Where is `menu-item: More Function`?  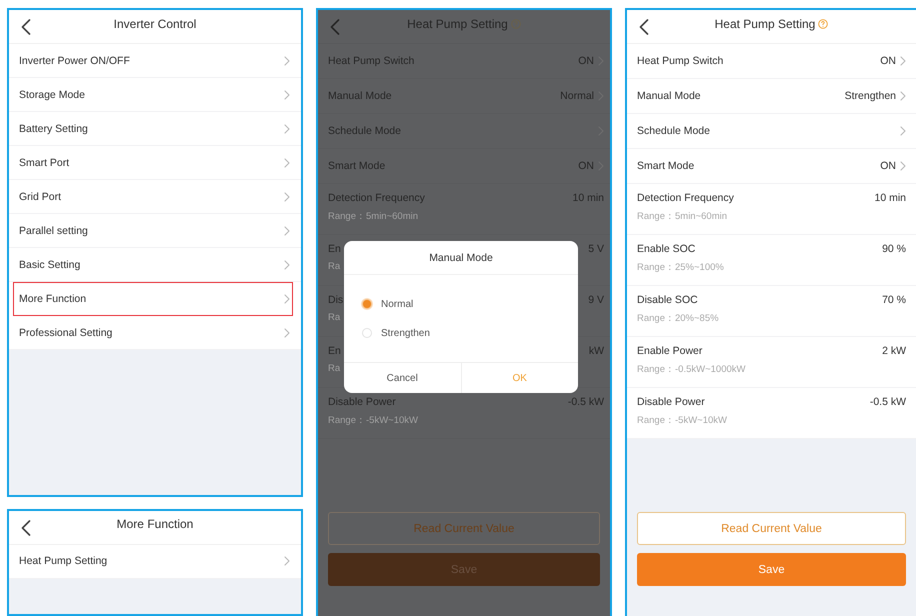 menu-item: More Function is located at coordinates (153, 299).